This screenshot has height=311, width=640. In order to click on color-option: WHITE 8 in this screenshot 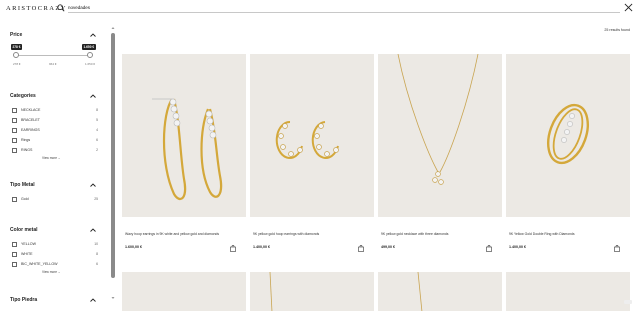, I will do `click(55, 255)`.